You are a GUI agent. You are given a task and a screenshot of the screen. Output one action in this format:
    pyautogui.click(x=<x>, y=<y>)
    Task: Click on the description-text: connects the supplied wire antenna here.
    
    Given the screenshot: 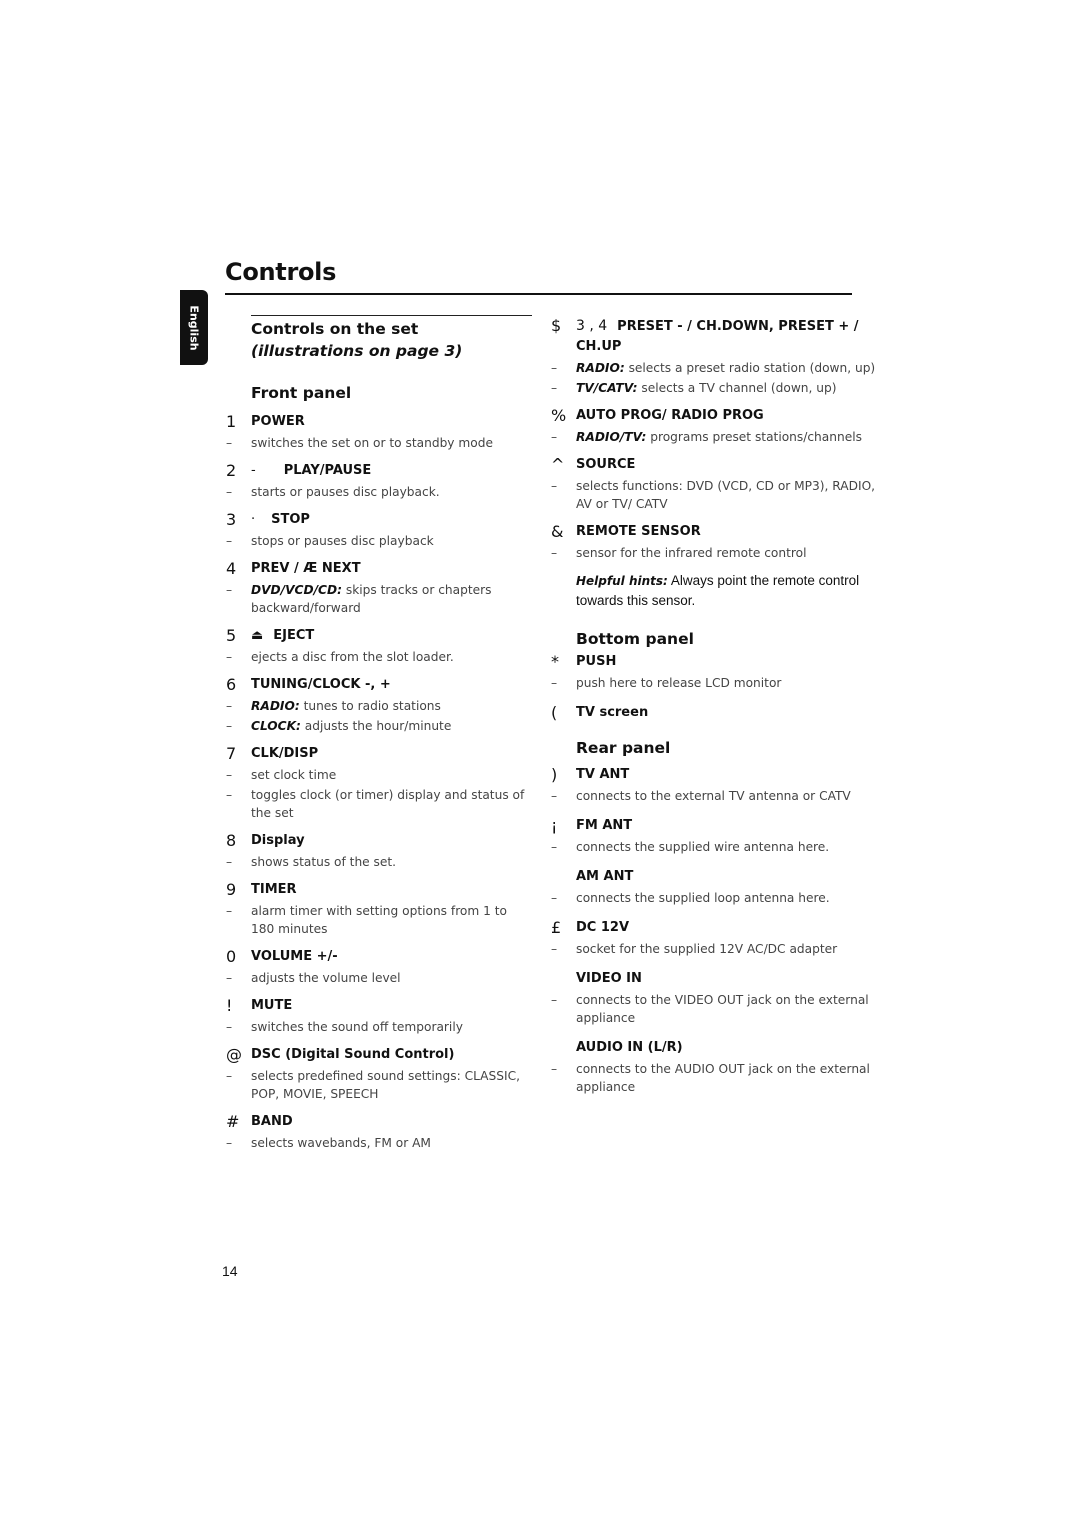 What is the action you would take?
    pyautogui.click(x=703, y=847)
    